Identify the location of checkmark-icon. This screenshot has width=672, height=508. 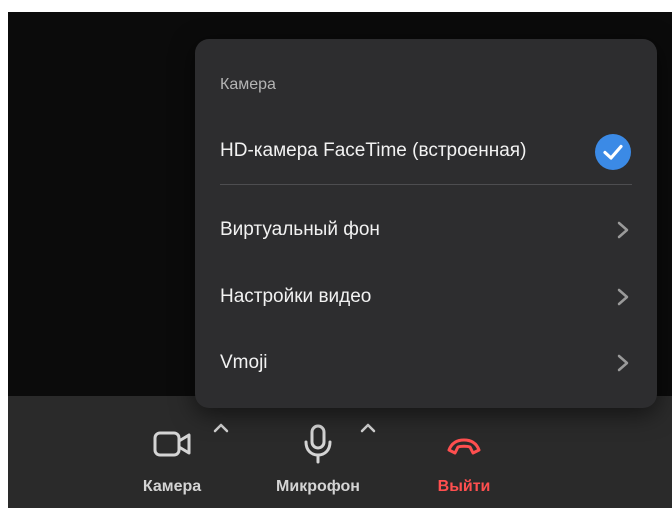
(613, 152).